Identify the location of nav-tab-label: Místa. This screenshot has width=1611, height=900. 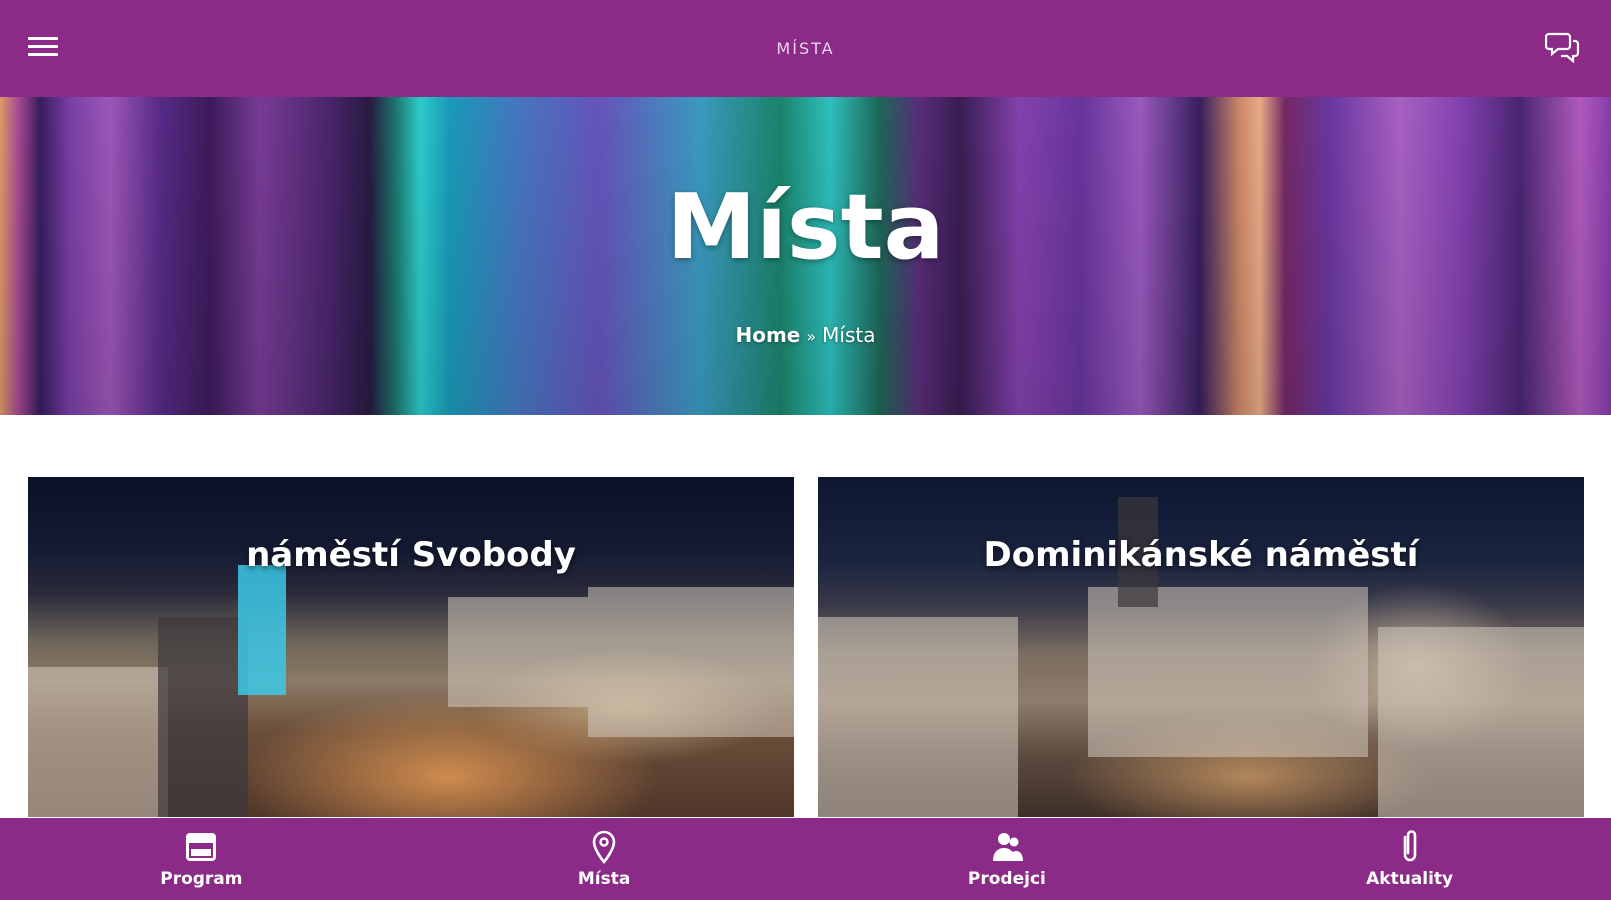
(604, 879).